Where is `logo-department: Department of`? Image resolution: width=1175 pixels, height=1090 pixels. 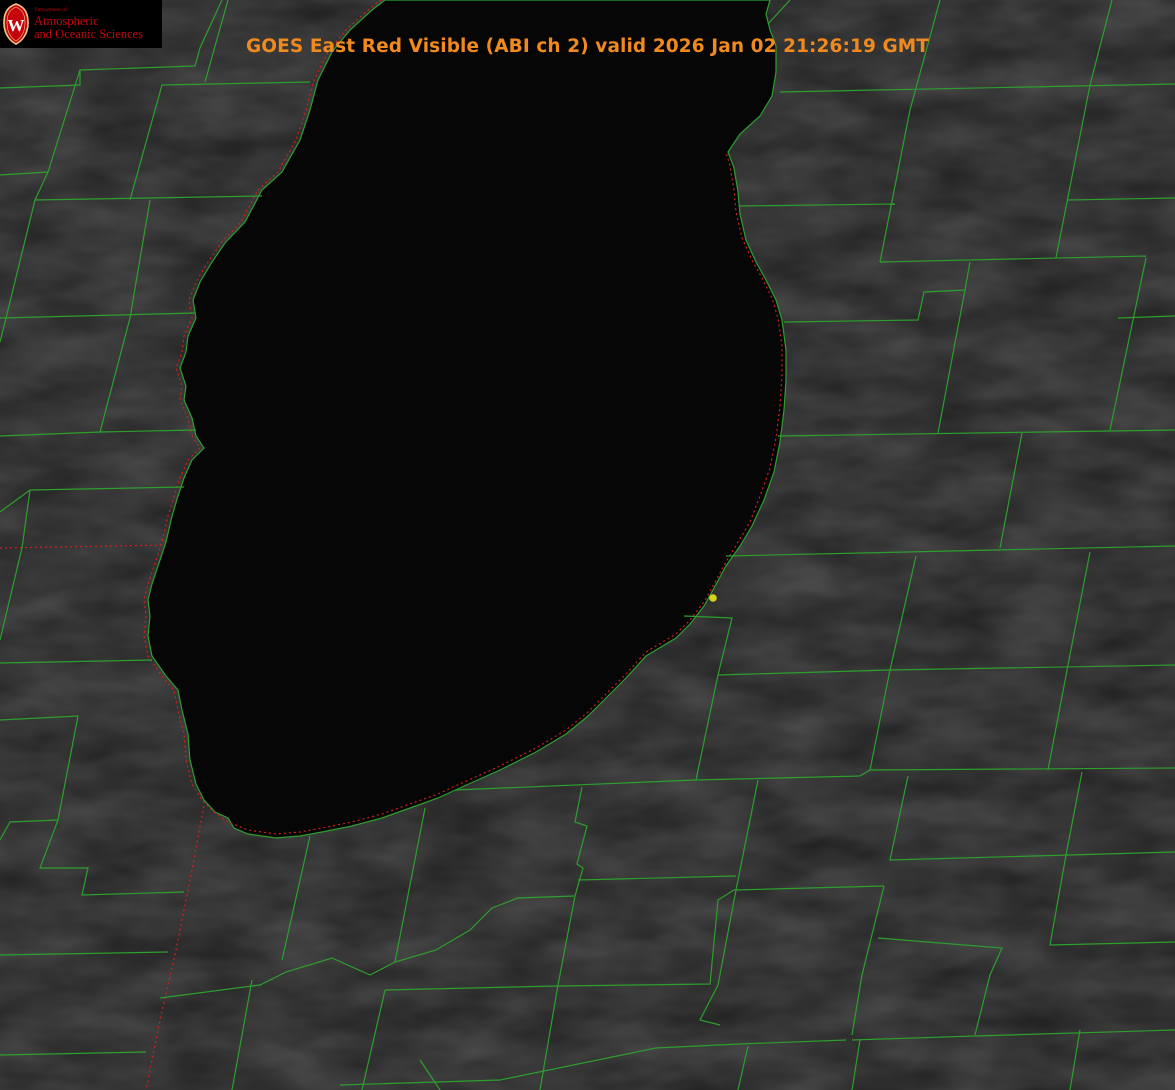 logo-department: Department of is located at coordinates (51, 10).